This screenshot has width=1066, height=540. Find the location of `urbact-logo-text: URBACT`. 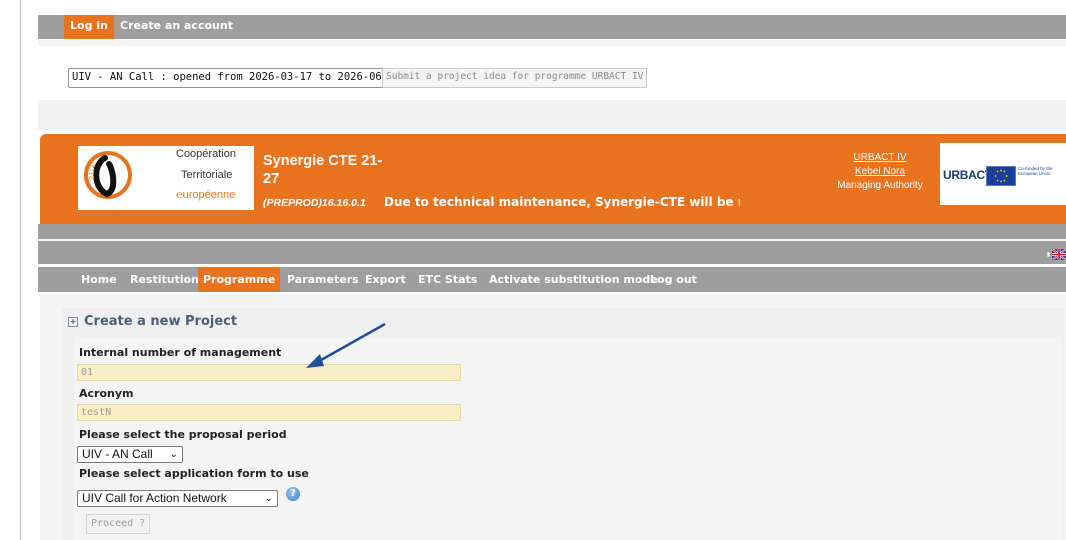

urbact-logo-text: URBACT is located at coordinates (967, 175).